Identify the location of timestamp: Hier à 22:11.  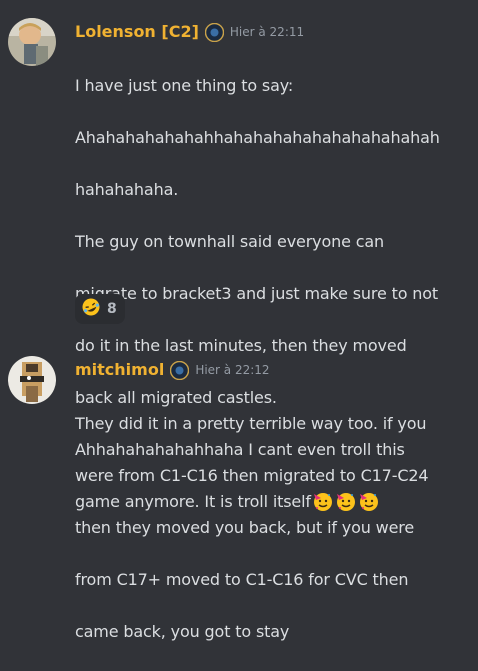
(267, 32).